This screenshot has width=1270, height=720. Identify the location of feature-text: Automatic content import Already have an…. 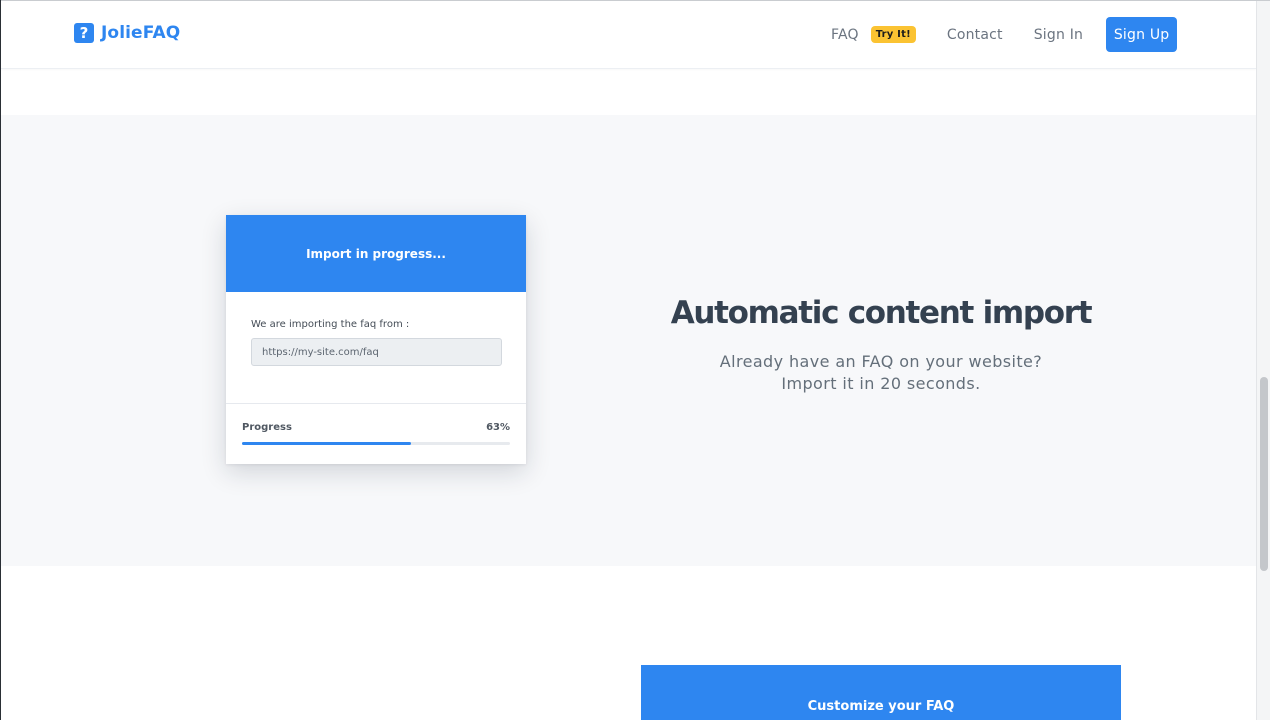
(881, 345).